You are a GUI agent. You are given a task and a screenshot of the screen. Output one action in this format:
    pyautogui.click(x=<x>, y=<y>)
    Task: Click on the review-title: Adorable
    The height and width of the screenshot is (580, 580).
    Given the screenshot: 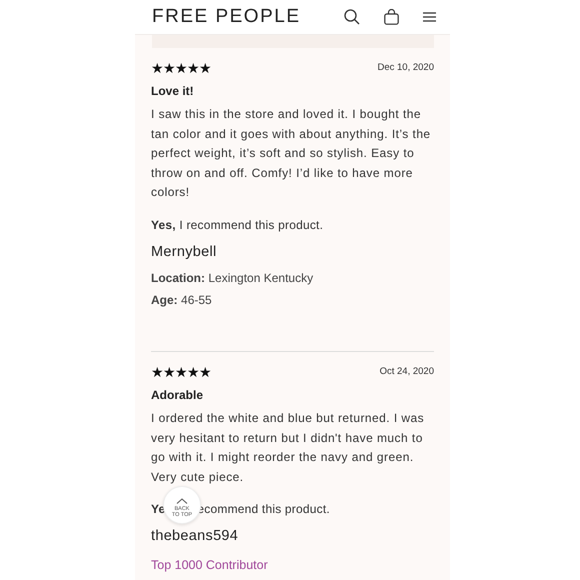 What is the action you would take?
    pyautogui.click(x=177, y=395)
    